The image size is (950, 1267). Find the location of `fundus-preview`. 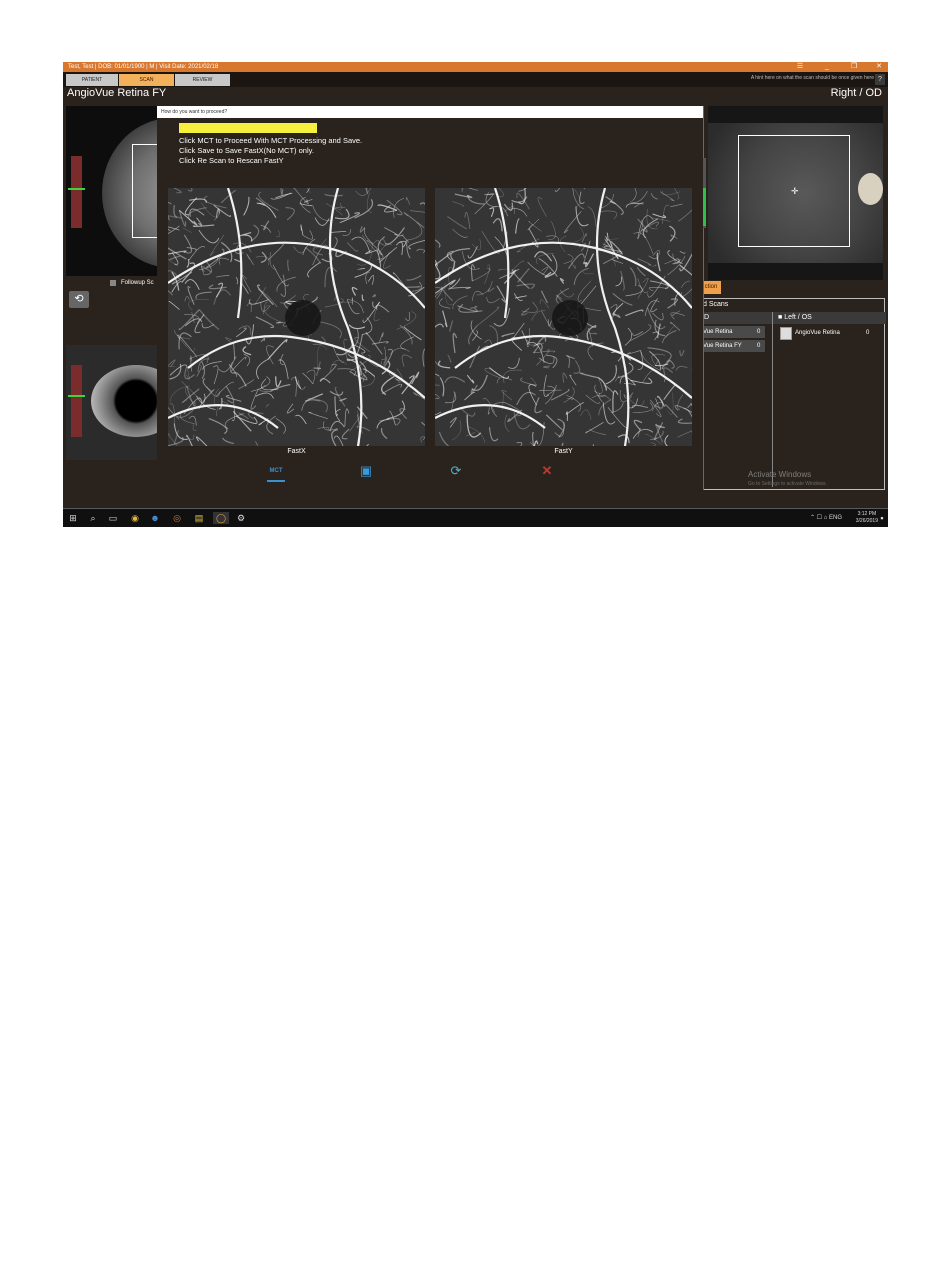

fundus-preview is located at coordinates (112, 191).